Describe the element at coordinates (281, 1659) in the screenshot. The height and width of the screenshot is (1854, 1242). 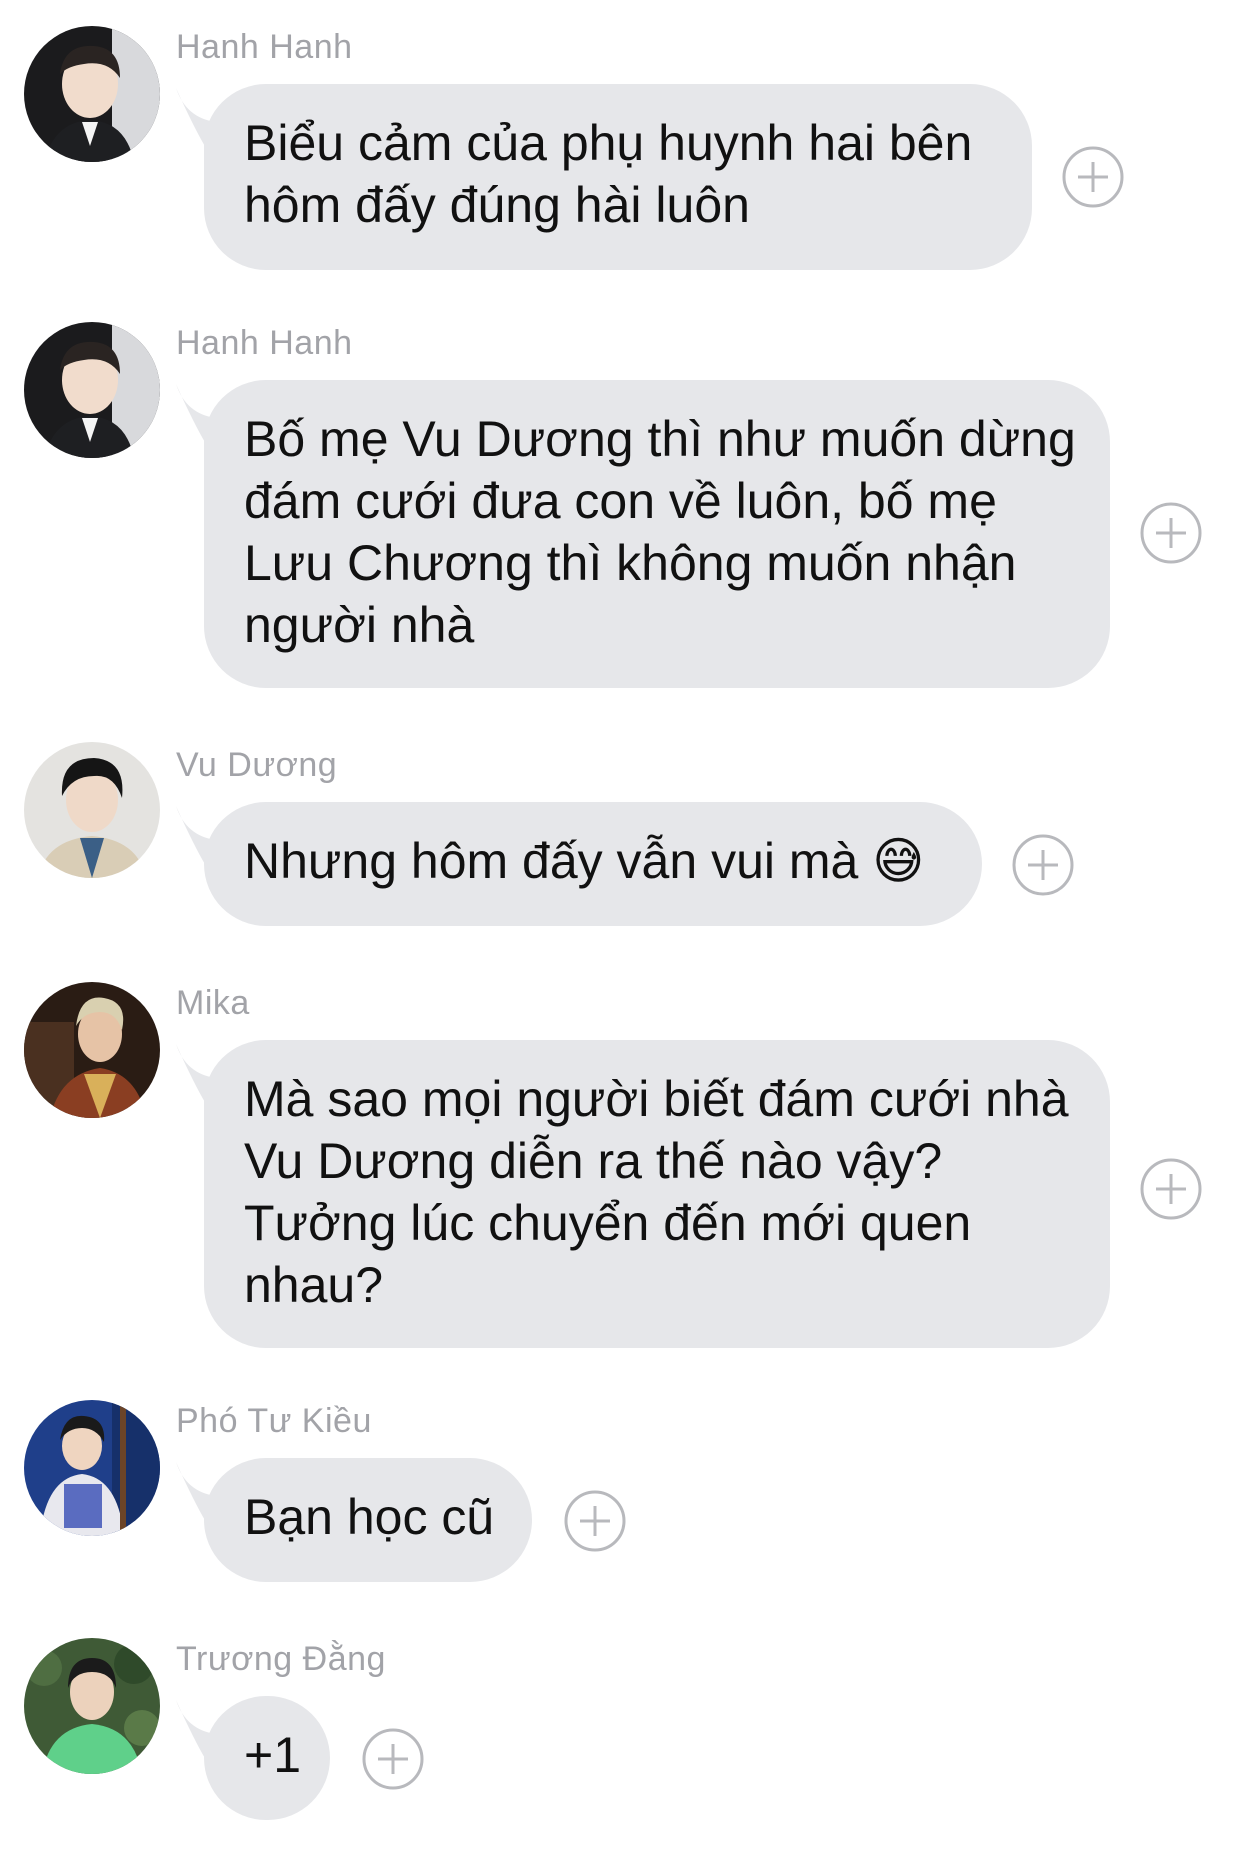
I see `sender-name: Trương Đằng` at that location.